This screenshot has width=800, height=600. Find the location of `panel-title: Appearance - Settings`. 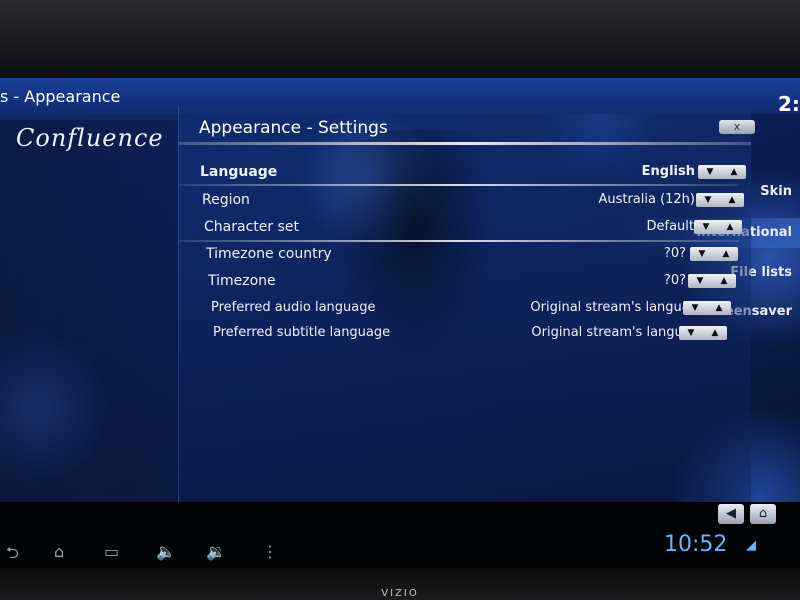

panel-title: Appearance - Settings is located at coordinates (293, 128).